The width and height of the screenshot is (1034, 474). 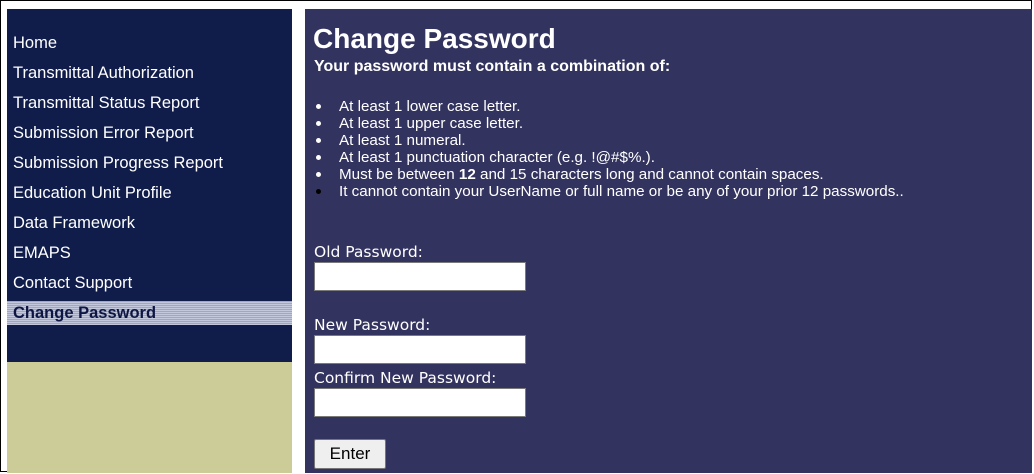 What do you see at coordinates (405, 378) in the screenshot?
I see `confirm-password-label: Confirm New Password:` at bounding box center [405, 378].